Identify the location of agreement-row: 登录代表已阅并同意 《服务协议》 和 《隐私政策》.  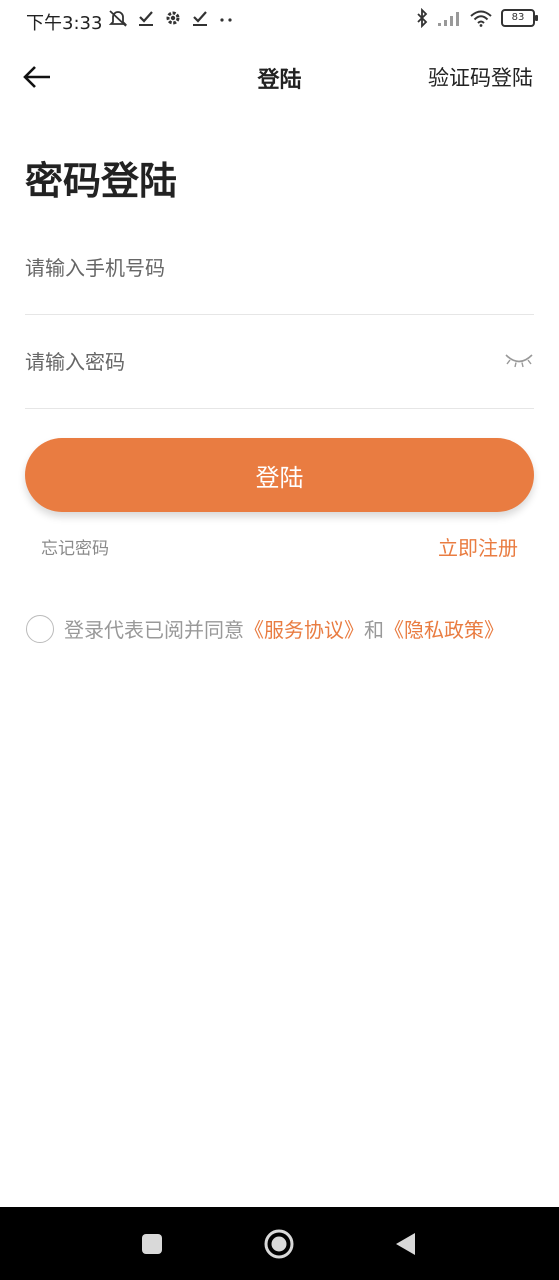
(265, 628).